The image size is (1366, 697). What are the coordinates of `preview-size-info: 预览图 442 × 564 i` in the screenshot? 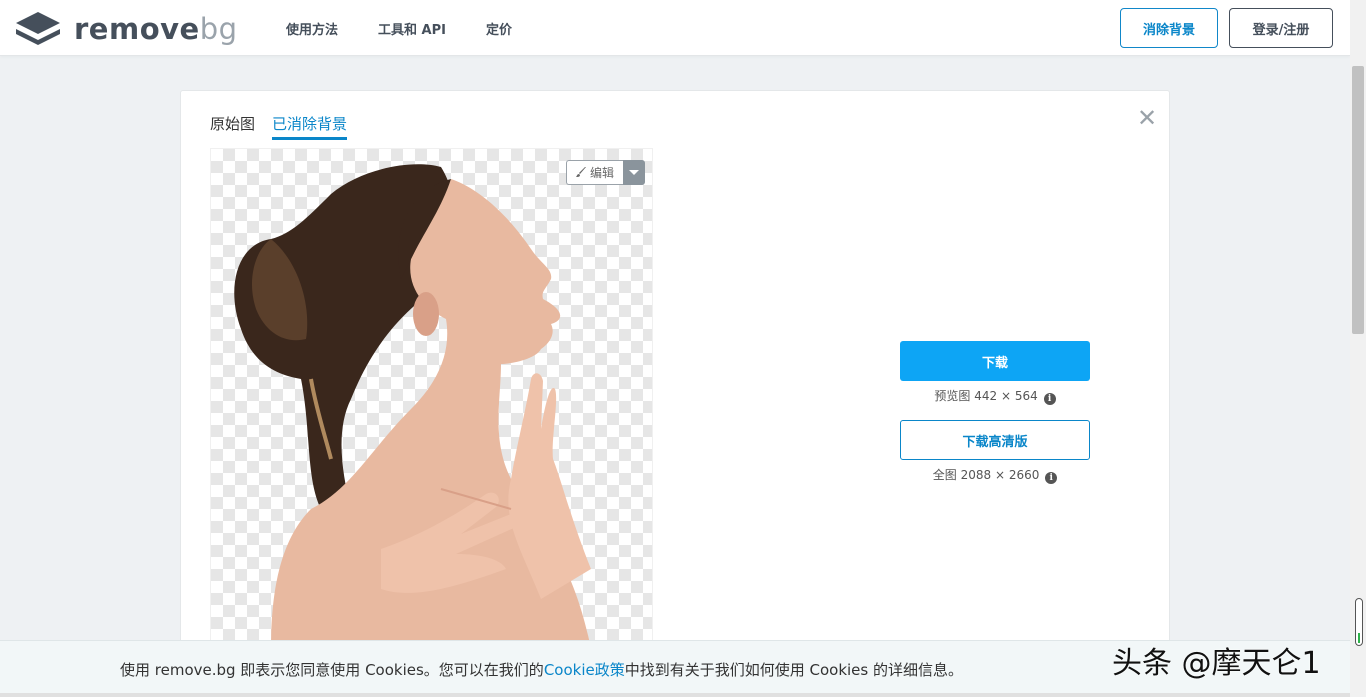 It's located at (995, 396).